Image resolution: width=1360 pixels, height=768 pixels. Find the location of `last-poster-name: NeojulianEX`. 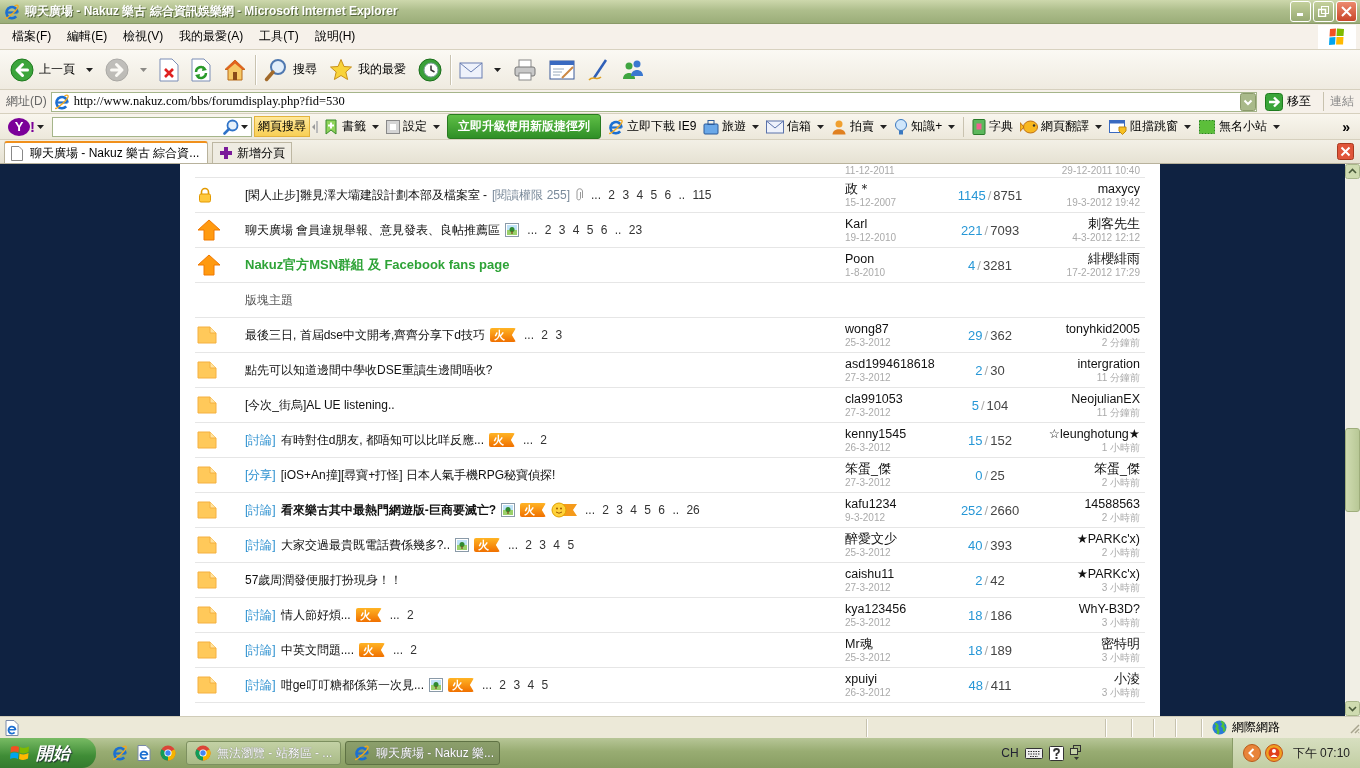

last-poster-name: NeojulianEX is located at coordinates (1105, 399).